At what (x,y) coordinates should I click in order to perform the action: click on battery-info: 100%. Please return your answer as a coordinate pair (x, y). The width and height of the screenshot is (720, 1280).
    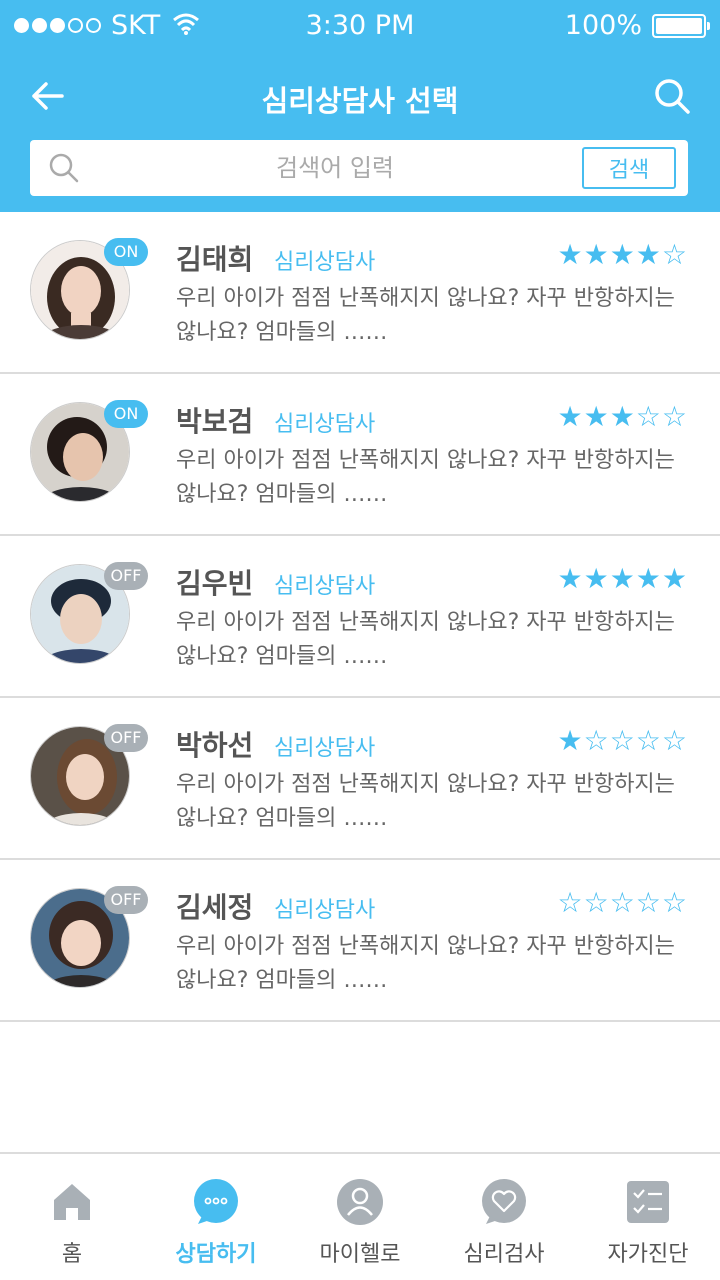
    Looking at the image, I should click on (637, 25).